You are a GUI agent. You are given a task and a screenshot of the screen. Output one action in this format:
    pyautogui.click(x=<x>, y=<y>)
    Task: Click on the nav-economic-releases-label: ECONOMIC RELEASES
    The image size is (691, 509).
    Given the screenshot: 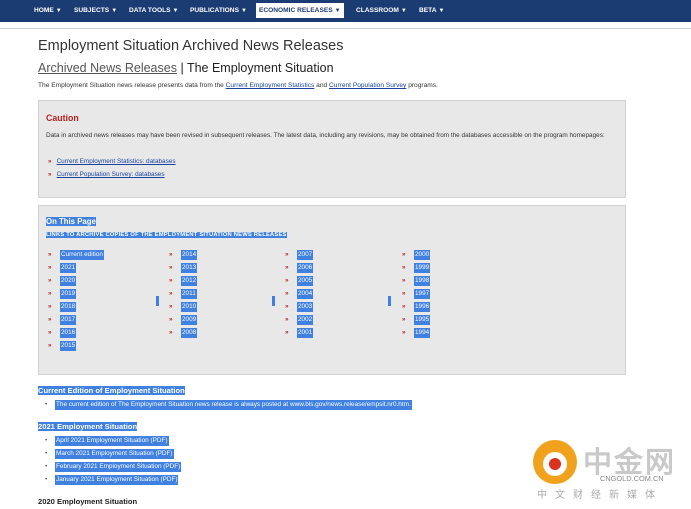 What is the action you would take?
    pyautogui.click(x=296, y=10)
    